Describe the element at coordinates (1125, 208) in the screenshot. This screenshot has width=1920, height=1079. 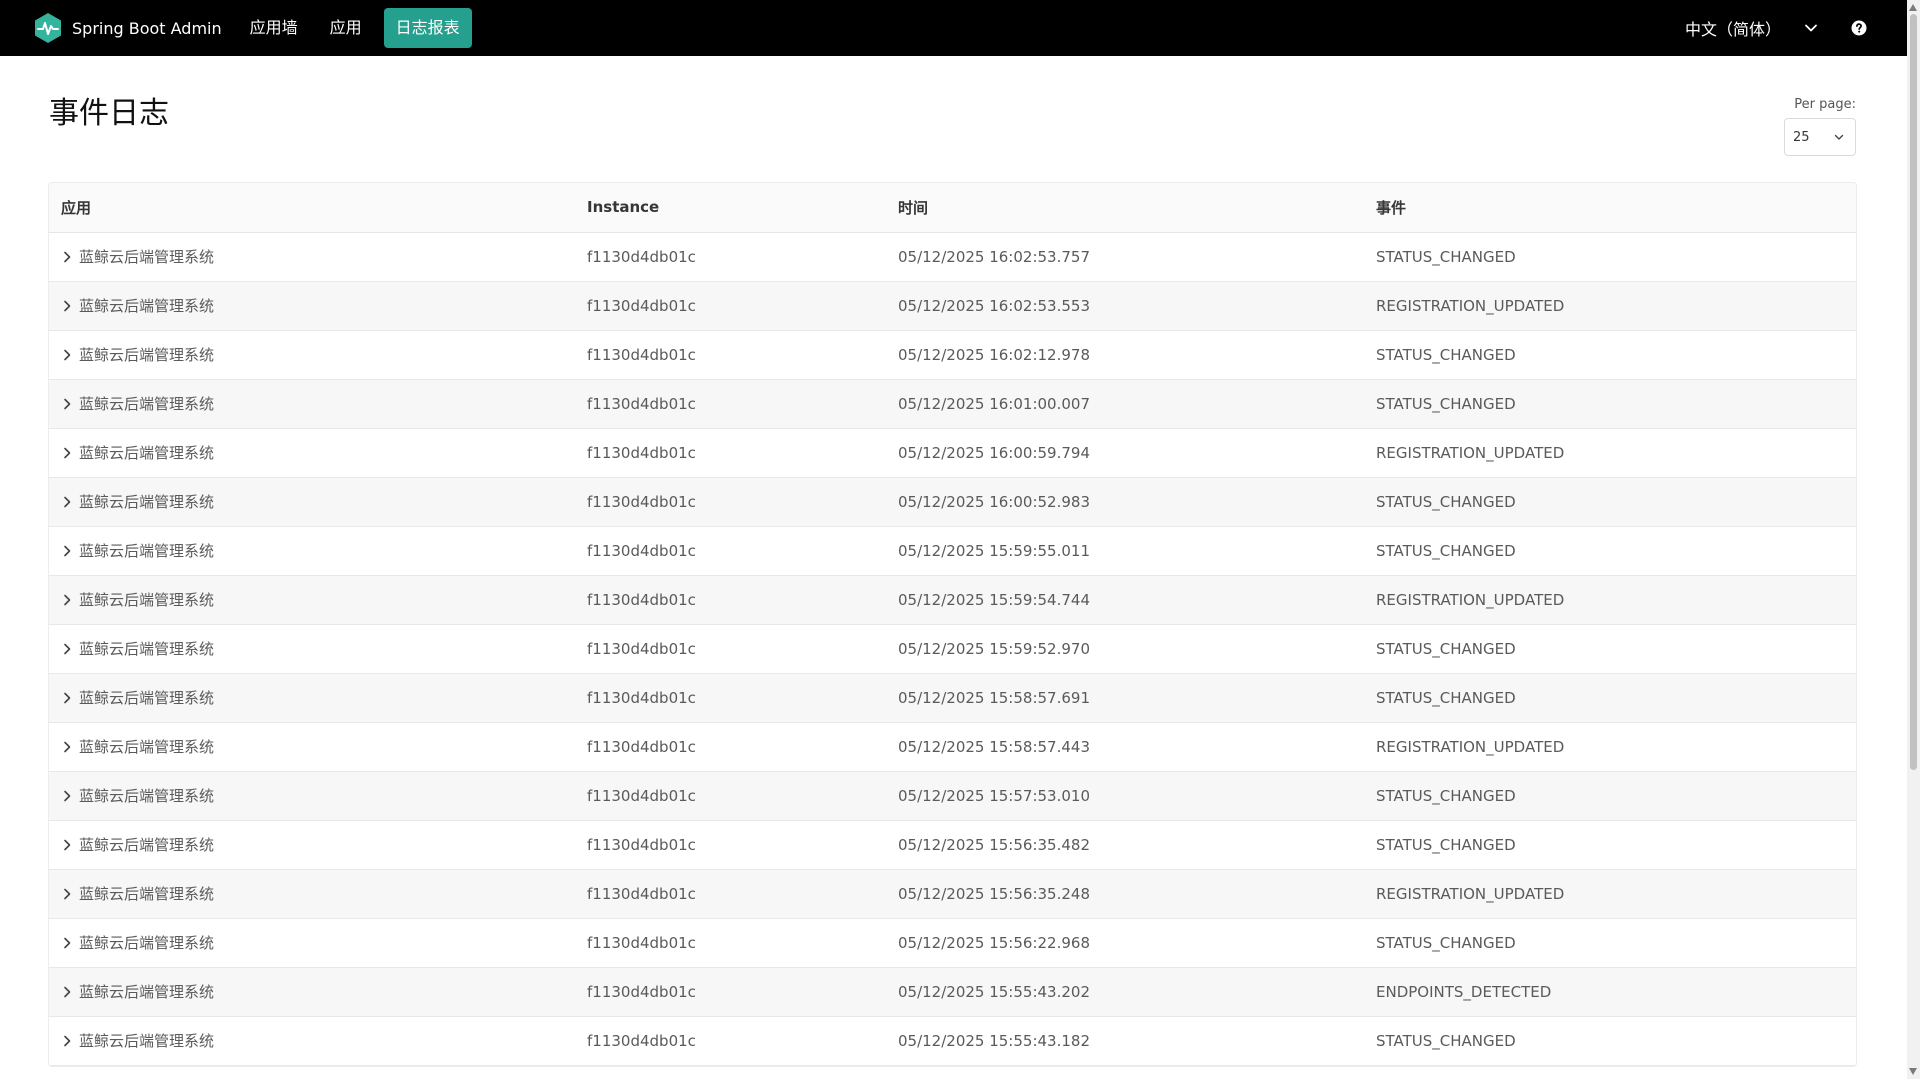
I see `column-header-time: 时间` at that location.